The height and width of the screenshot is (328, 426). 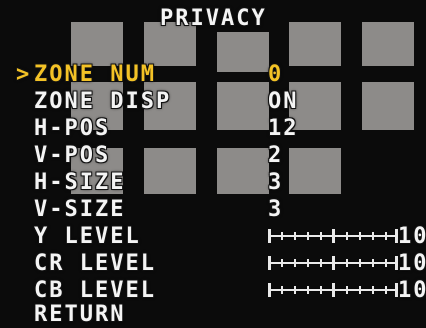 What do you see at coordinates (213, 18) in the screenshot?
I see `menu-title: PRIVACY` at bounding box center [213, 18].